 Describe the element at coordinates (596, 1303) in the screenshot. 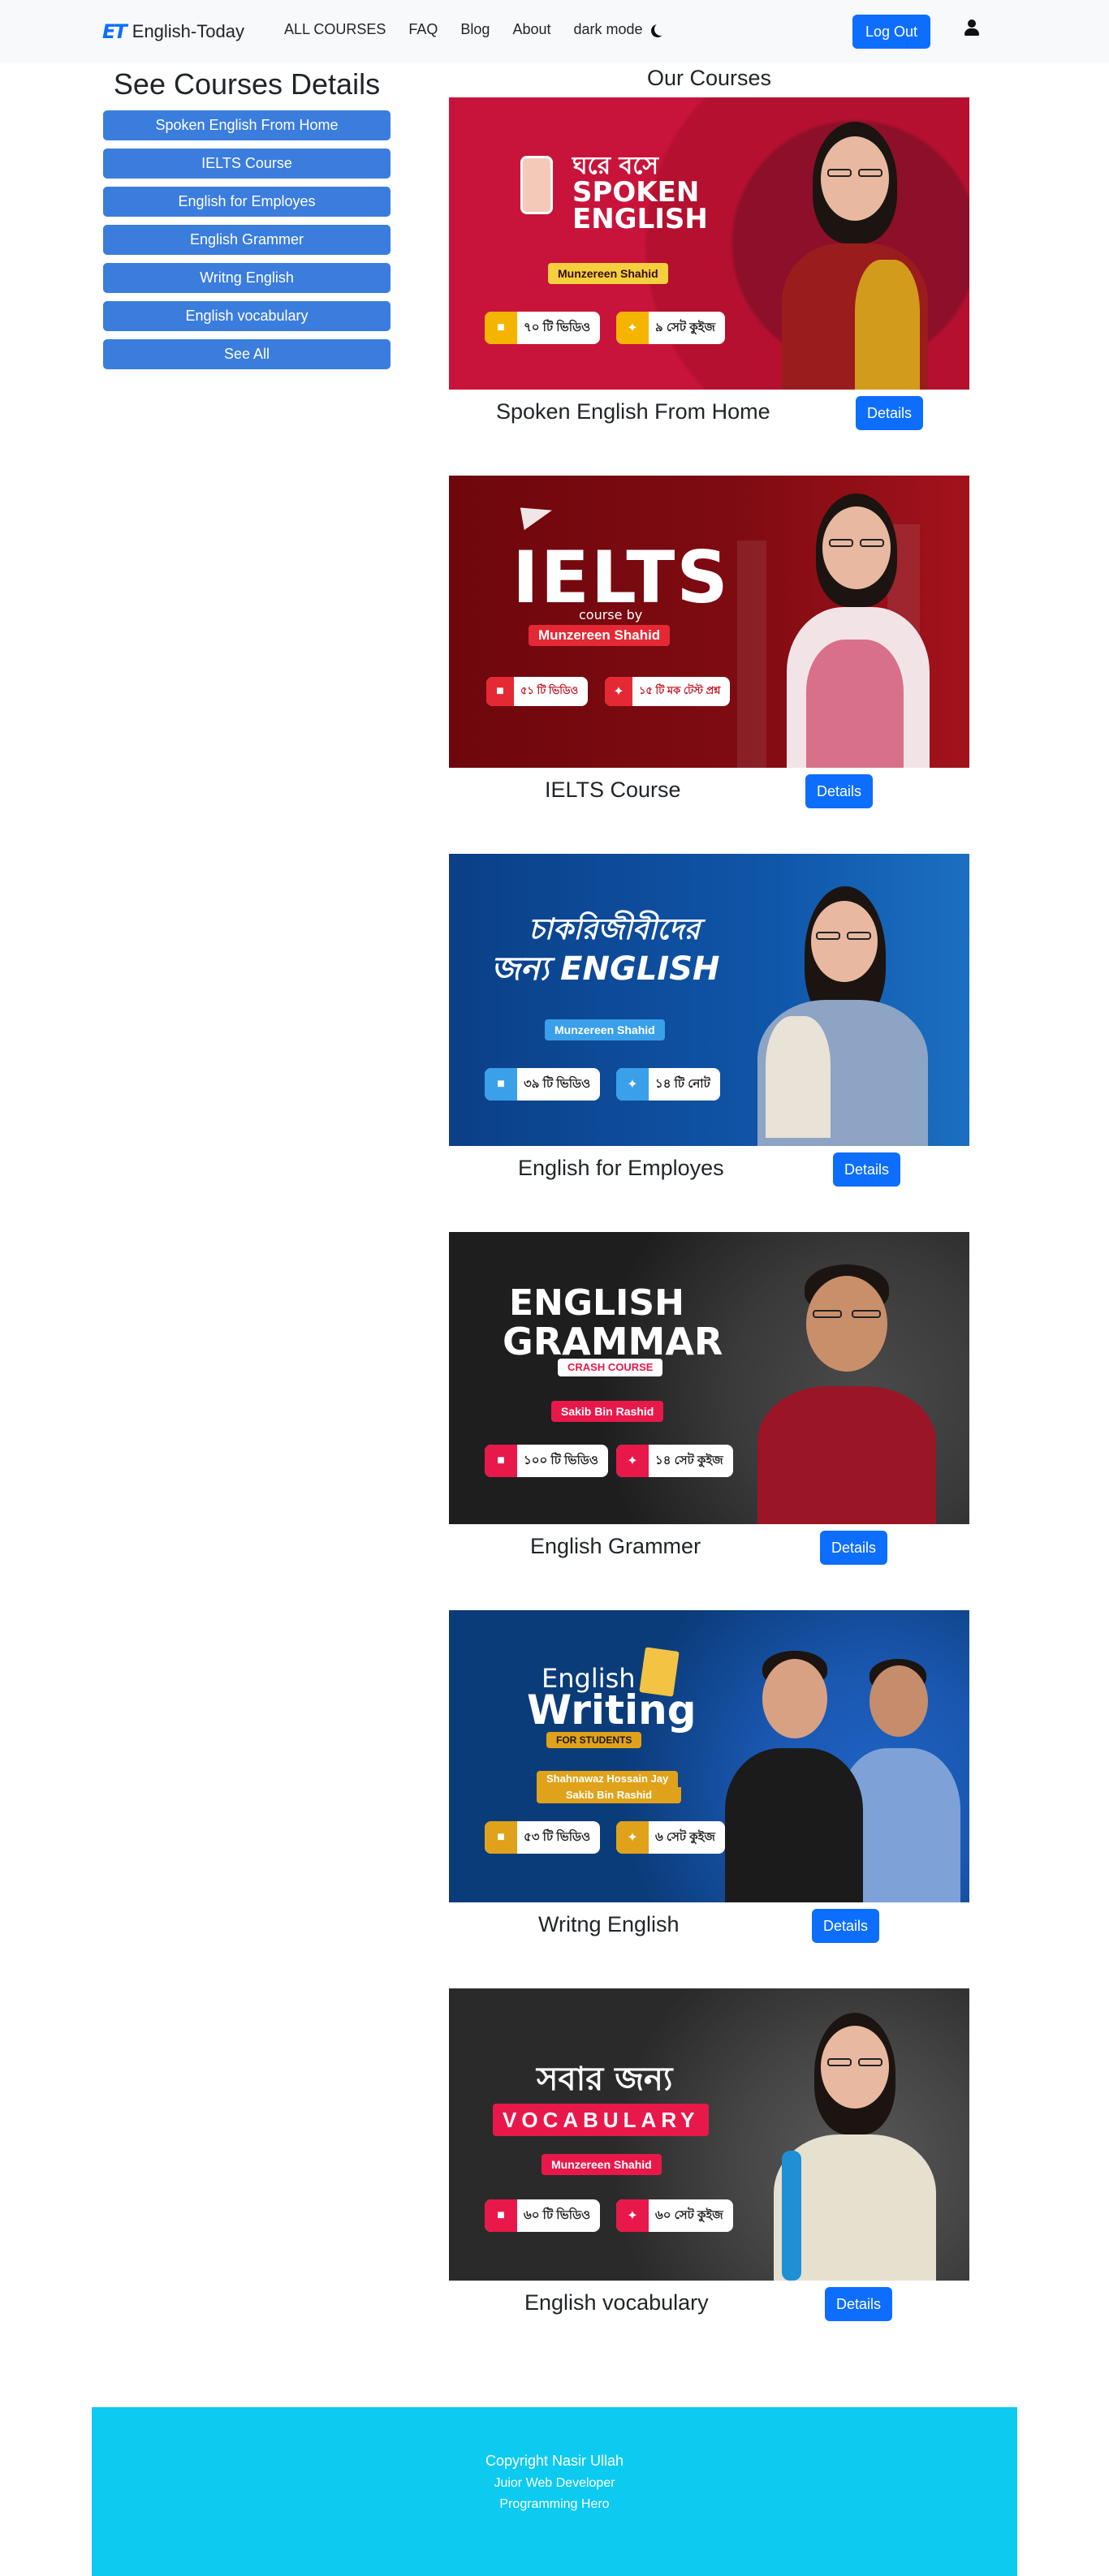

I see `banner-title-top: ENGLISH` at that location.